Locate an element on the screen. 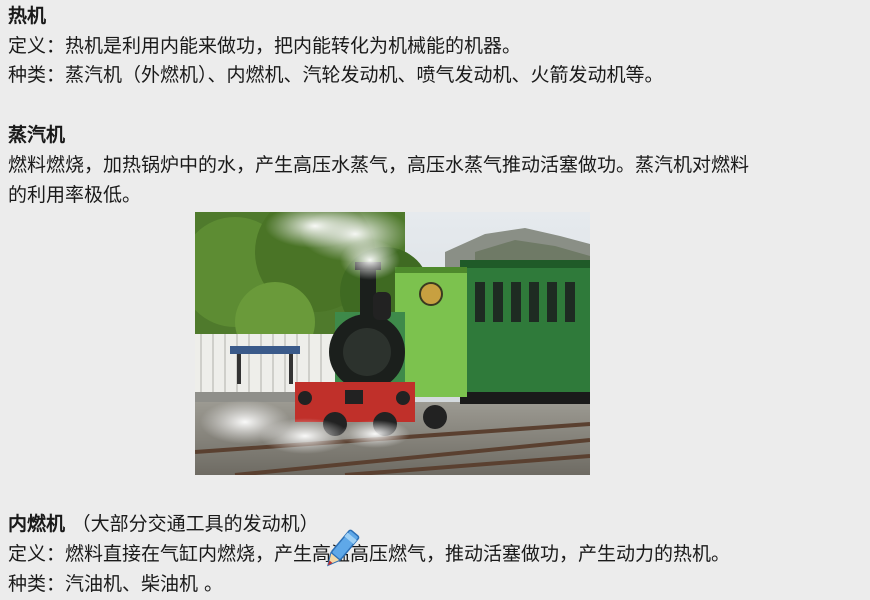 Image resolution: width=870 pixels, height=600 pixels. heat-engine-title: 热机 is located at coordinates (27, 16).